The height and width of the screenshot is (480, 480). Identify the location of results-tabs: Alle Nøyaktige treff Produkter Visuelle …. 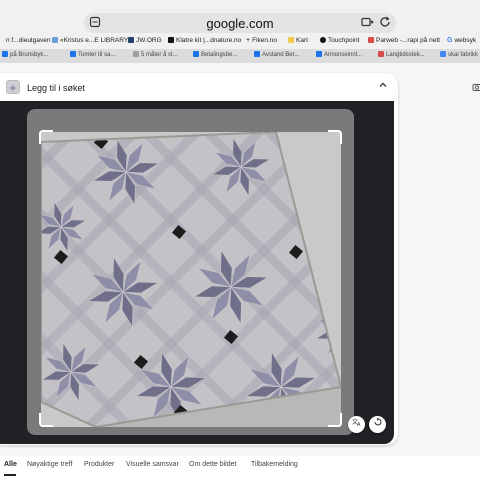
(240, 468).